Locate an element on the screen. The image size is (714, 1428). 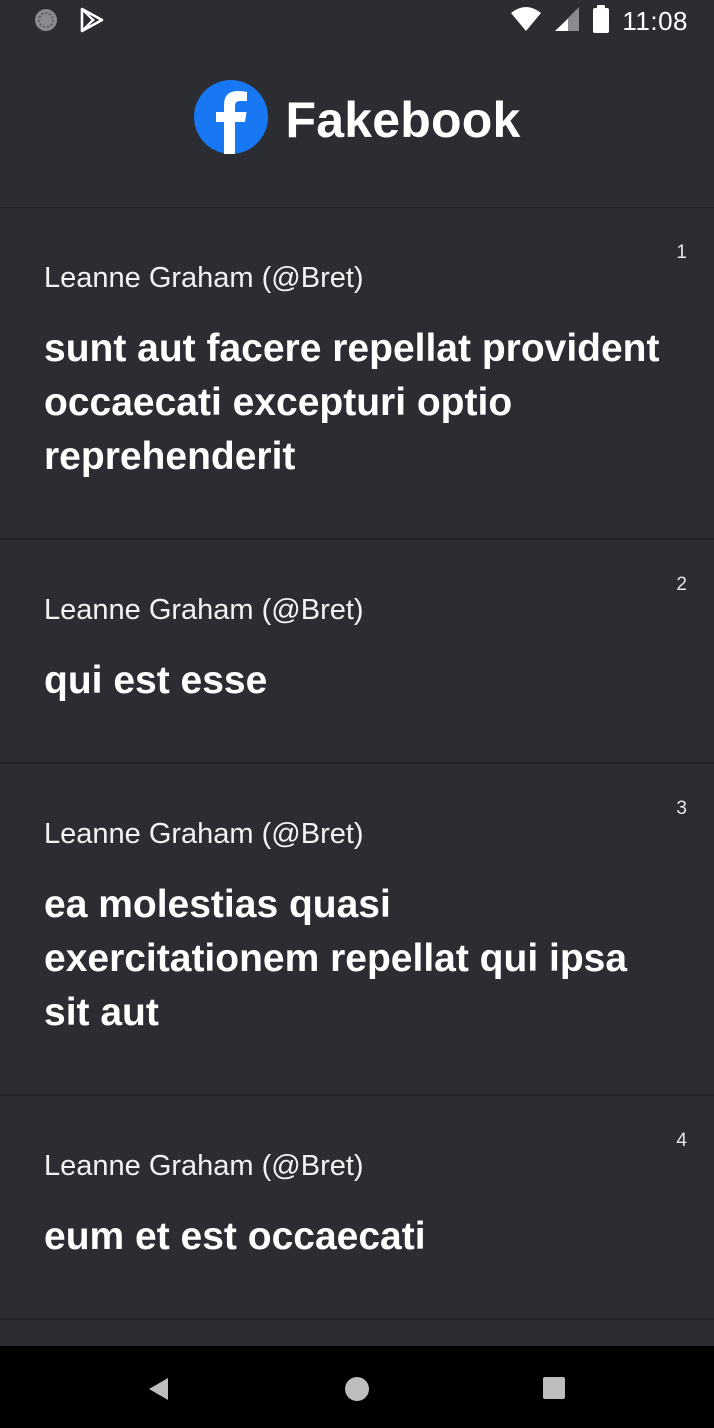
home-icon is located at coordinates (357, 1391).